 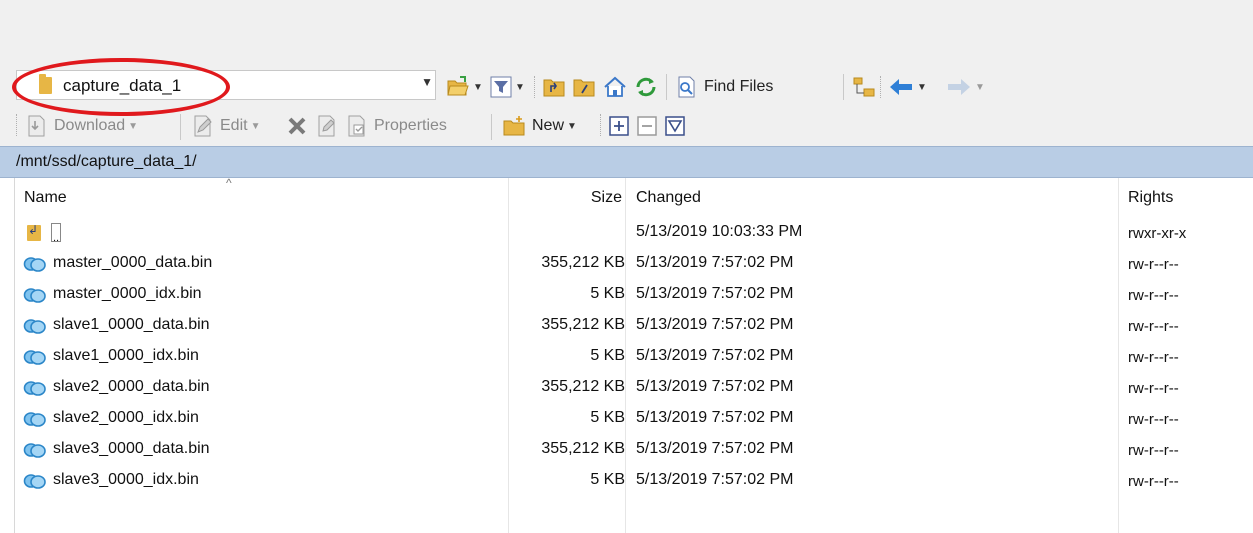 I want to click on rename-button, so click(x=327, y=126).